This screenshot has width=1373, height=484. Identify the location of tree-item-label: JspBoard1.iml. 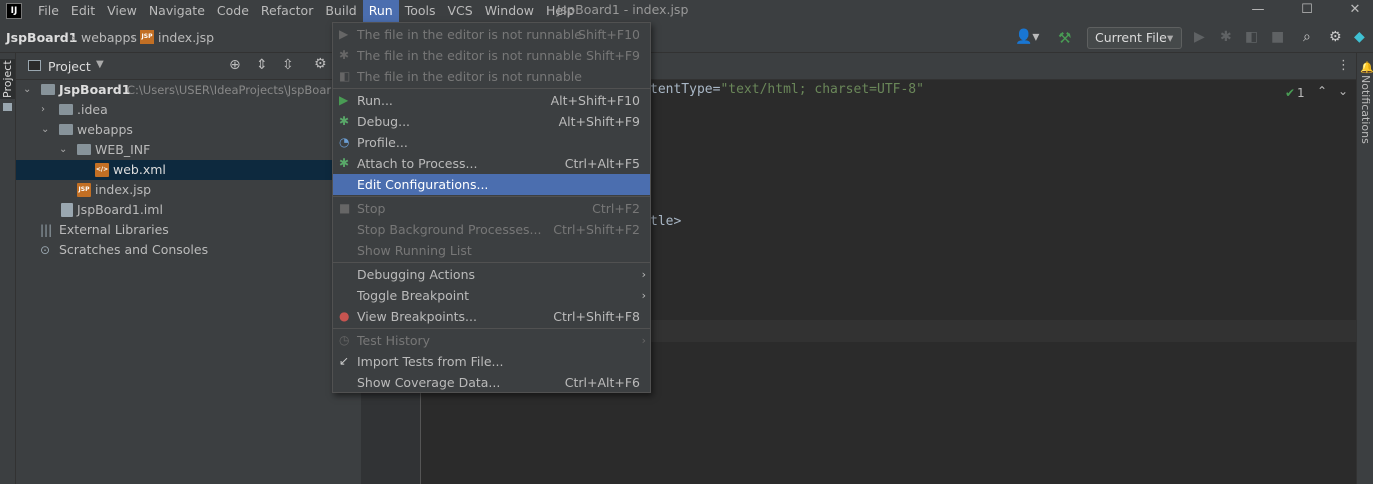
(120, 209).